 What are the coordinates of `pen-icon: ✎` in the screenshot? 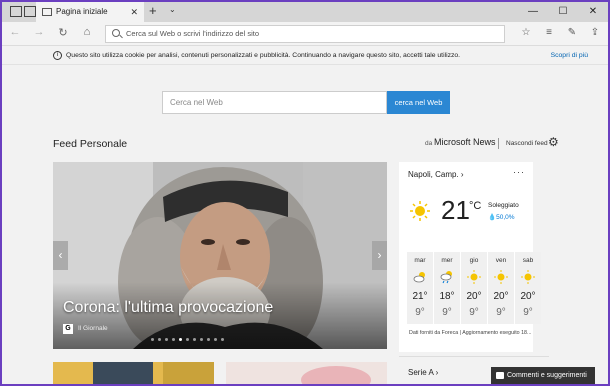 It's located at (572, 32).